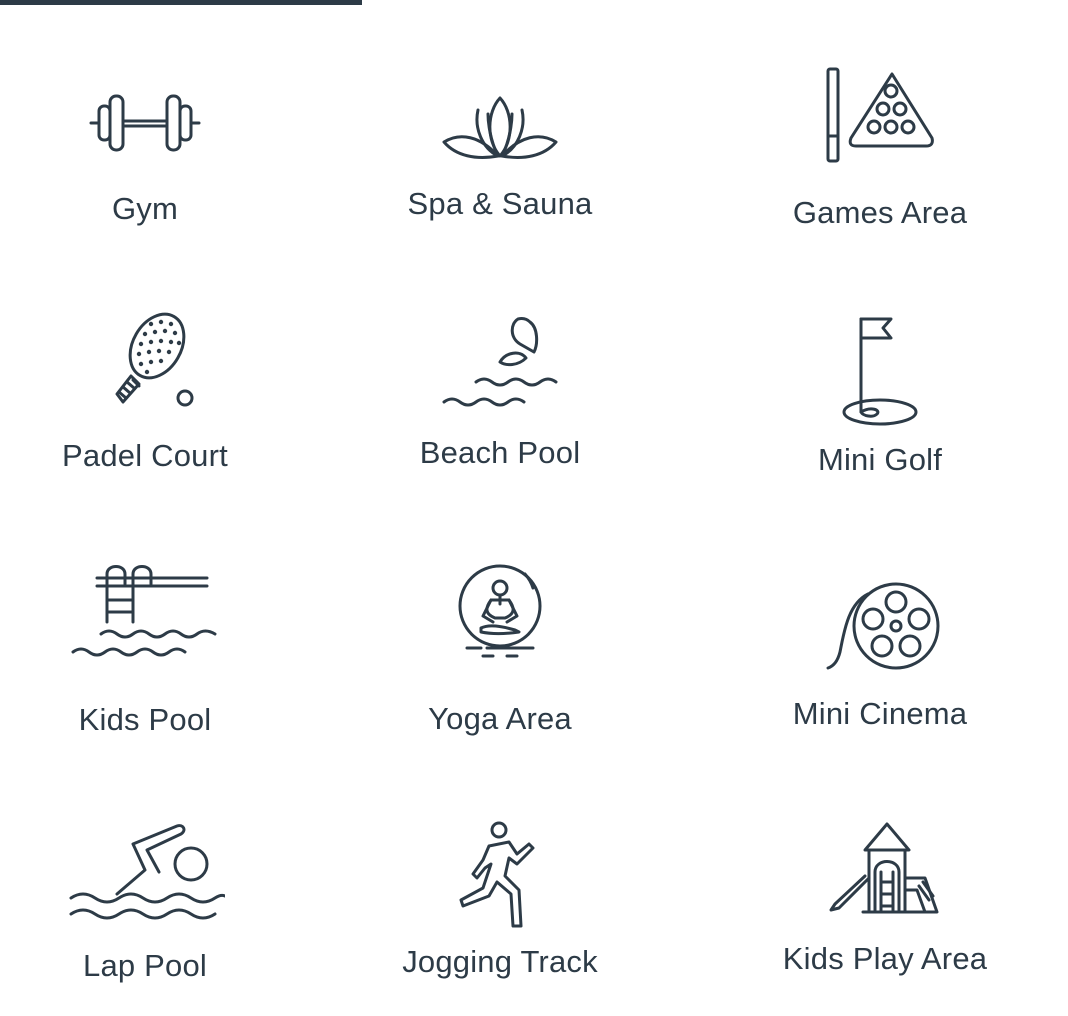 This screenshot has height=1016, width=1068. I want to click on amenity-mini-golf: Mini Golf, so click(880, 397).